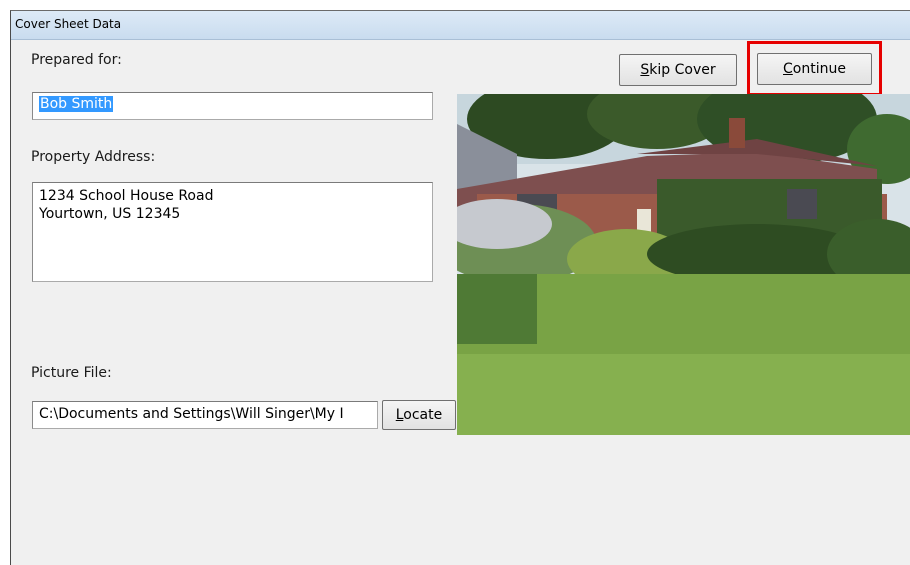  I want to click on prepared-for-value: Bob Smith, so click(76, 104).